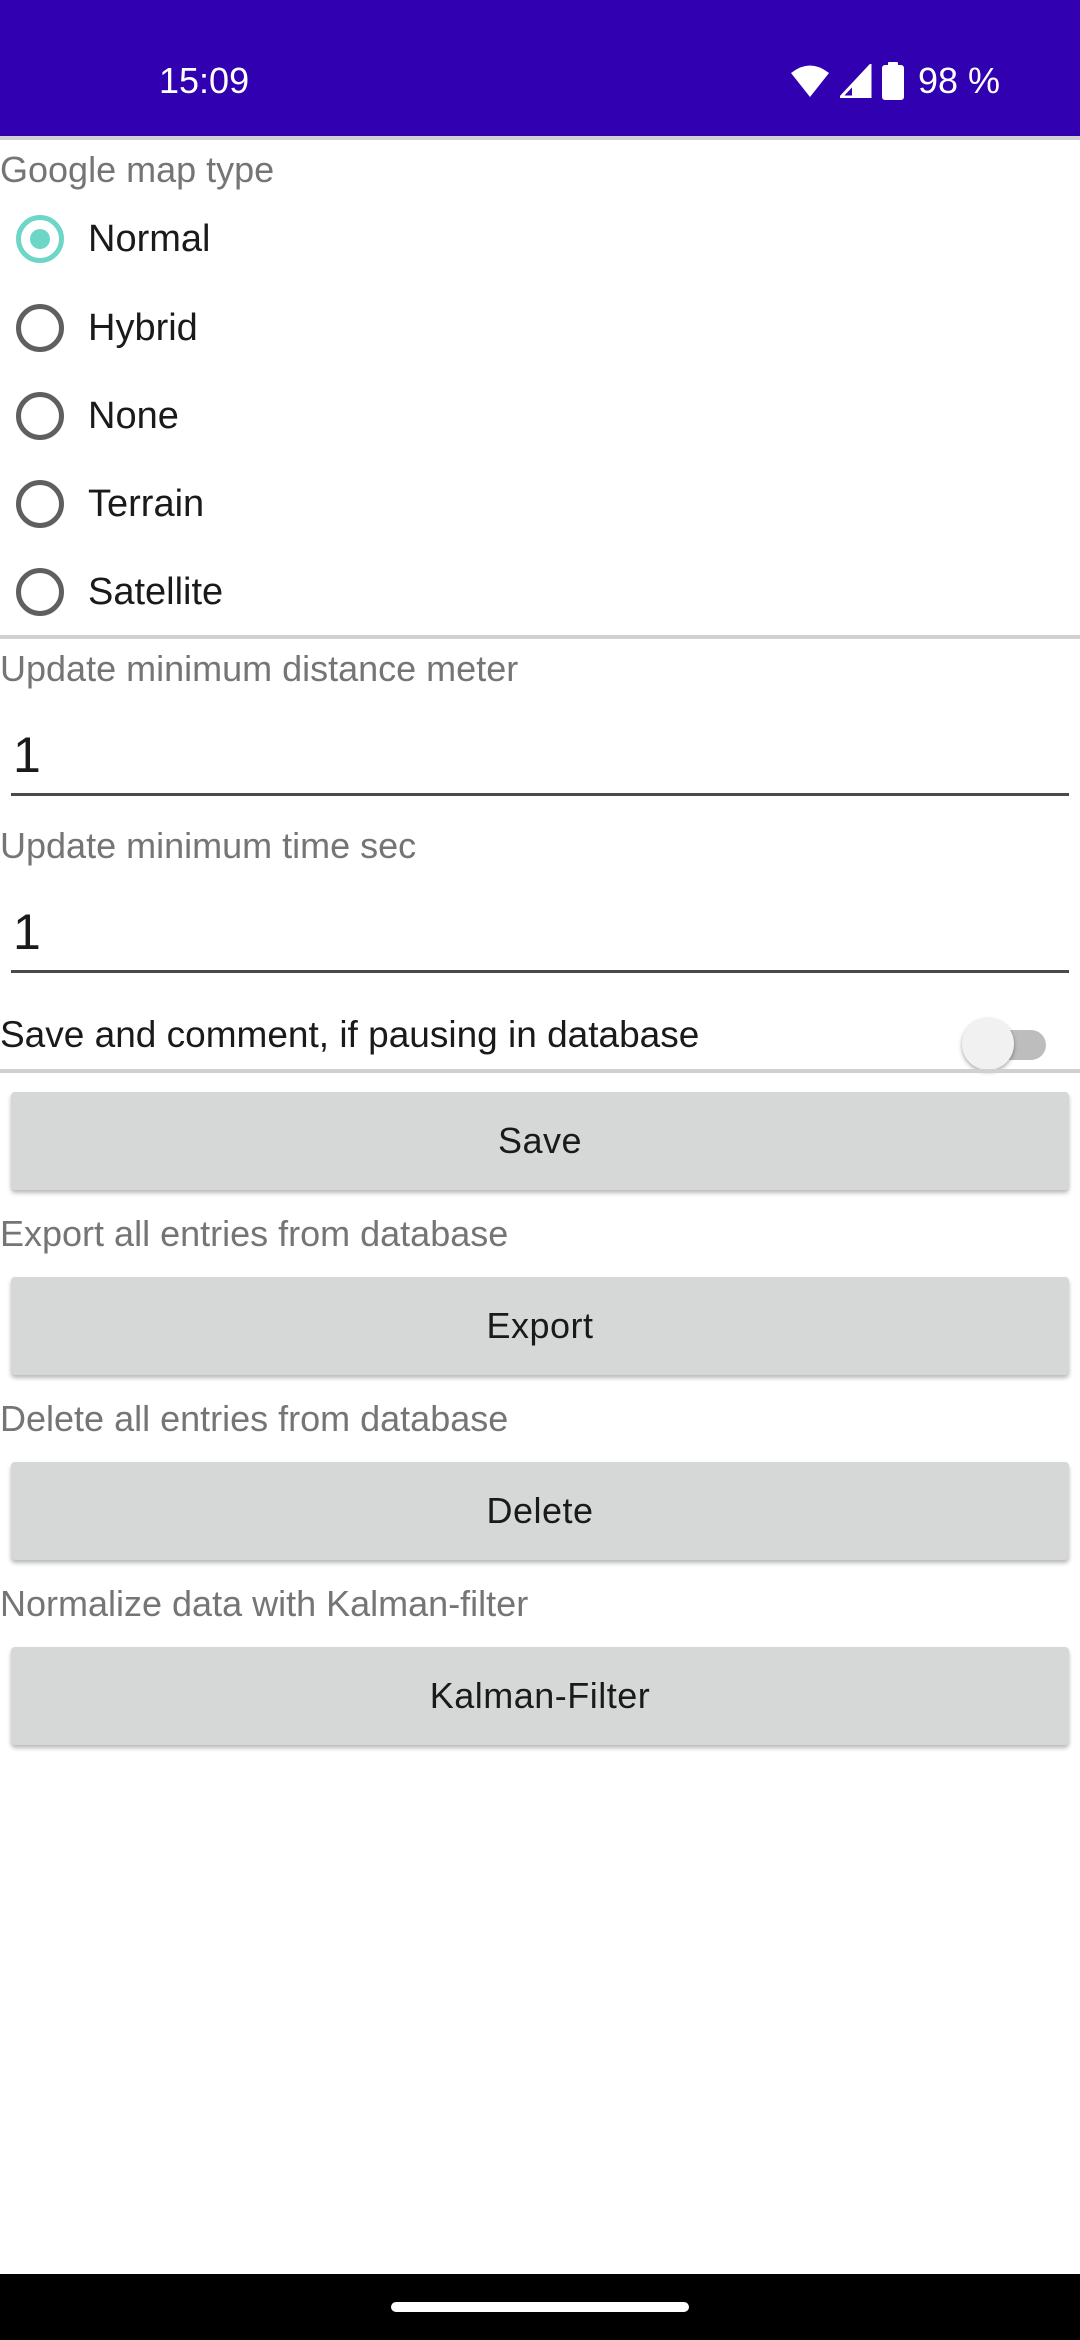 The image size is (1080, 2340). I want to click on radio-option-terrain: Terrain, so click(540, 504).